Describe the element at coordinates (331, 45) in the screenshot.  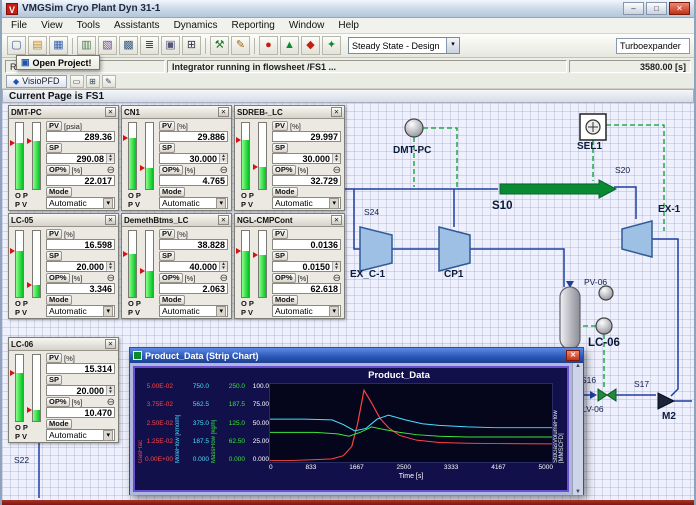
I see `reset-integrator-icon: ✦` at that location.